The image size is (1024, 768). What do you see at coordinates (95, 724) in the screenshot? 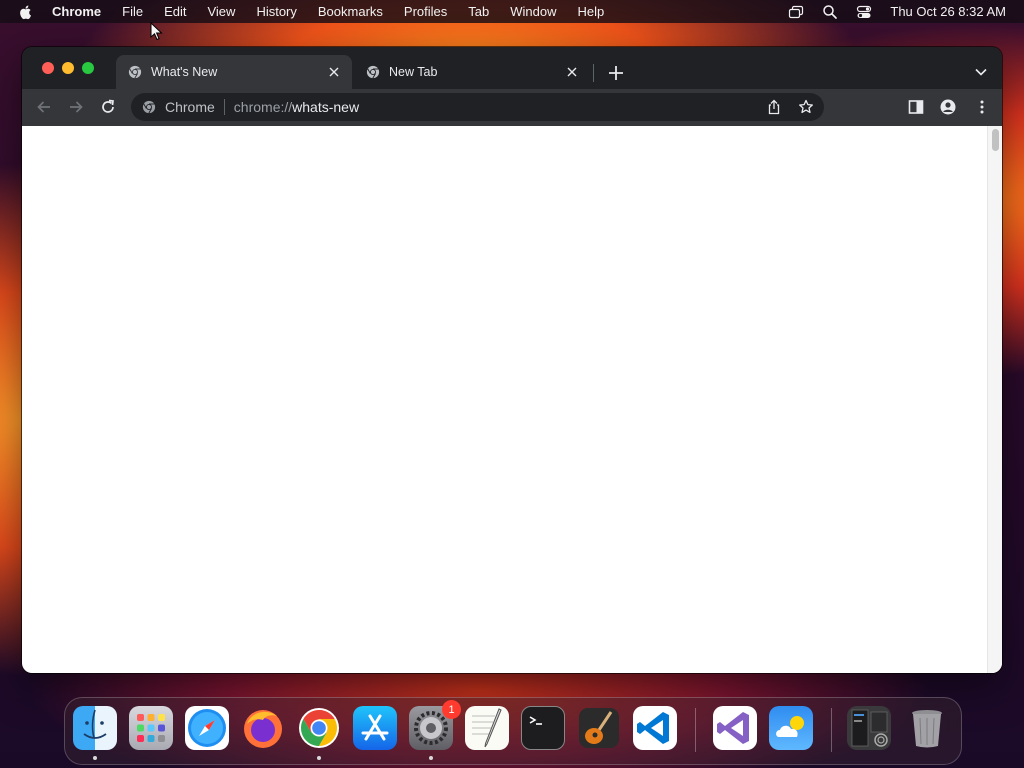
I see `finder-icon` at bounding box center [95, 724].